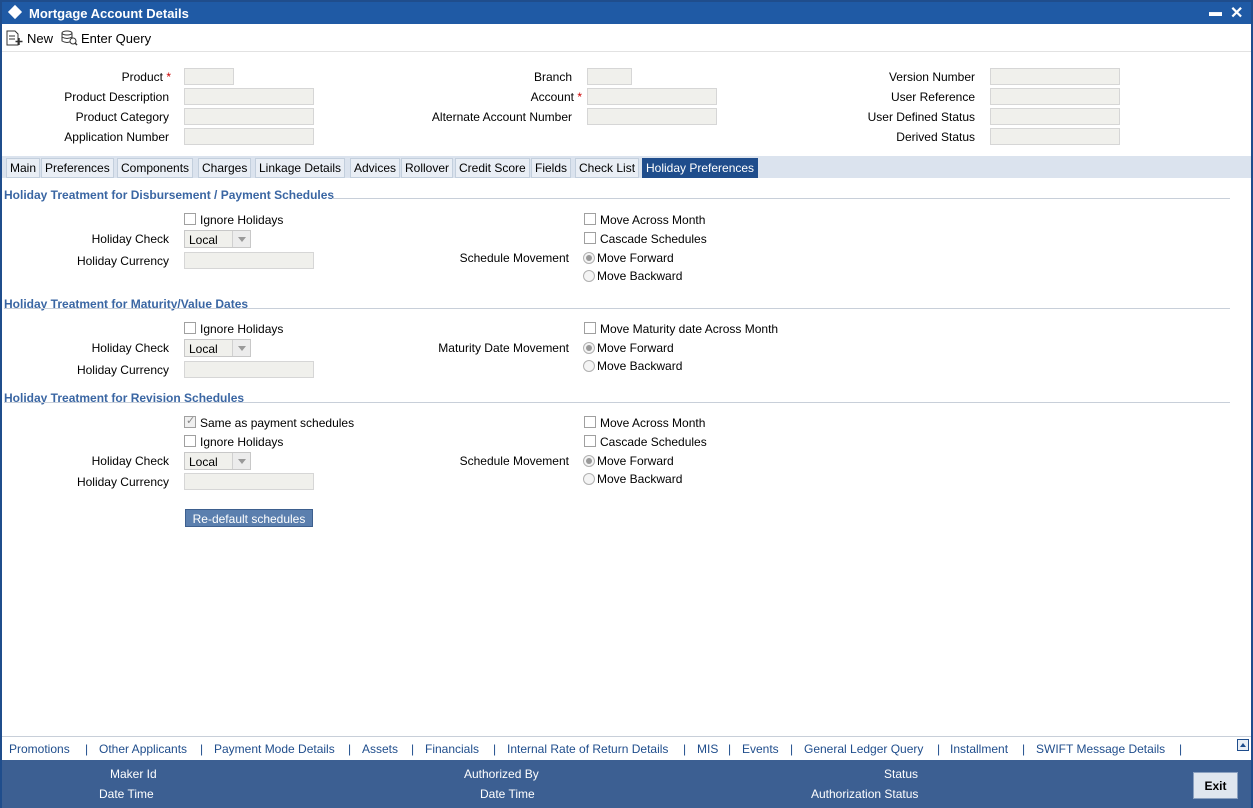 The image size is (1253, 808). Describe the element at coordinates (589, 366) in the screenshot. I see `mat-move-backward-radio` at that location.